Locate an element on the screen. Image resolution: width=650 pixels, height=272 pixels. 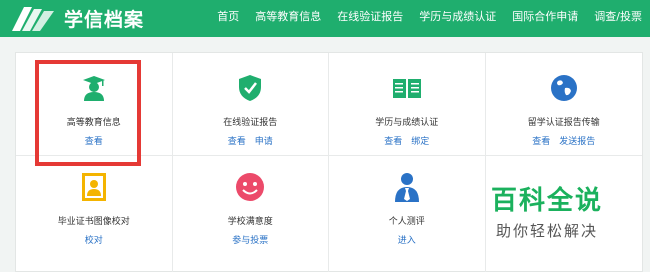
graduate-icon is located at coordinates (94, 88).